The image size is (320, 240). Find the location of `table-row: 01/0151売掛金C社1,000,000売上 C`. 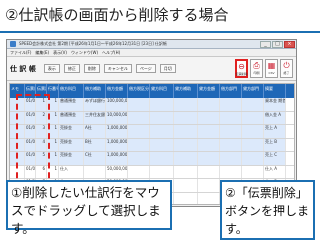

table-row: 01/0151売掛金C社1,000,000売上 C is located at coordinates (152, 159).